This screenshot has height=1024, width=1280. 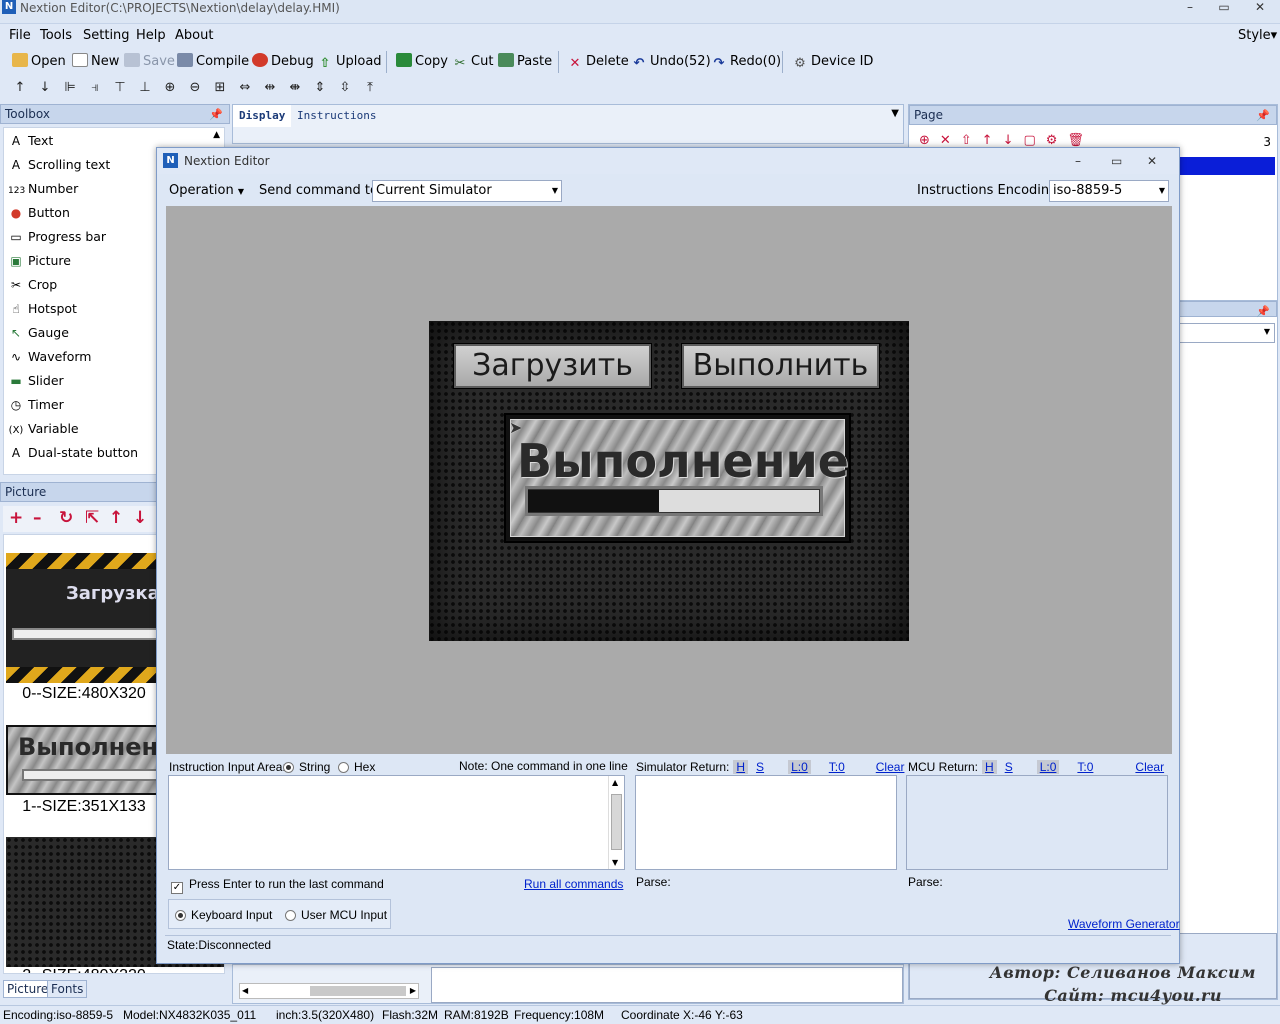 I want to click on toolbox-item-text: A Text, so click(x=30, y=141).